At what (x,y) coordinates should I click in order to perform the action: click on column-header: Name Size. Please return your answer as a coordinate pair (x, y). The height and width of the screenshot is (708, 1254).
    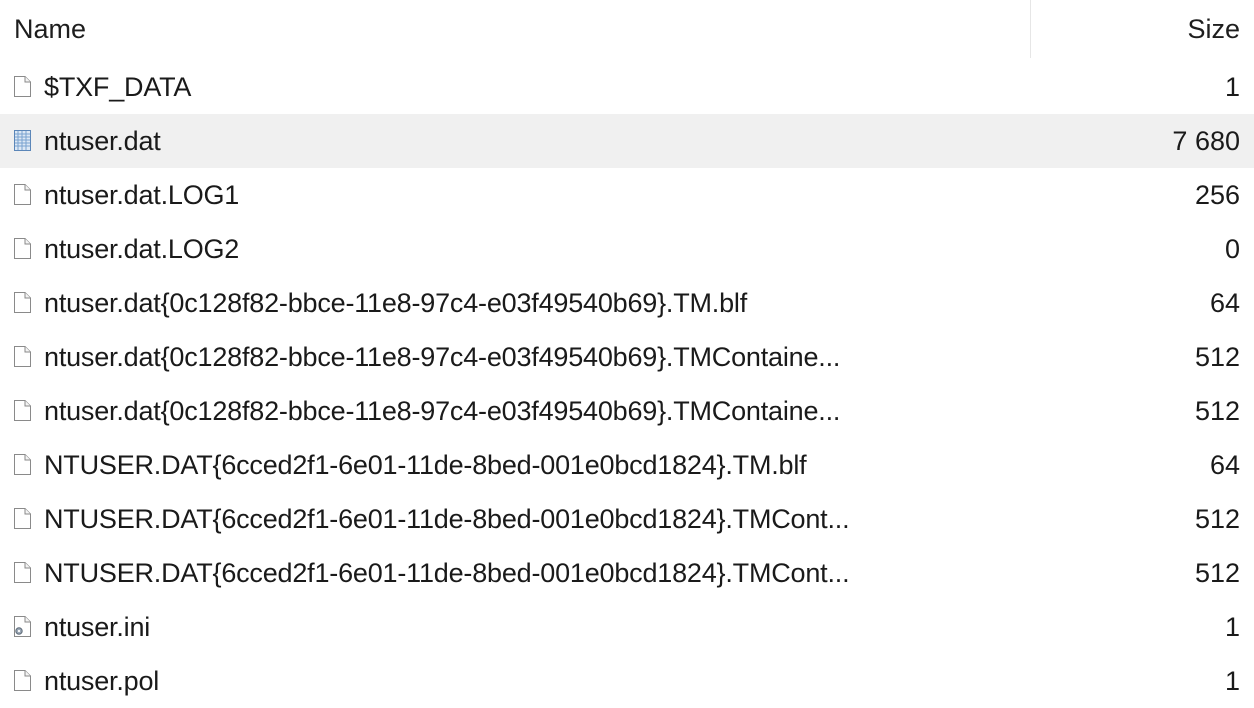
    Looking at the image, I should click on (627, 30).